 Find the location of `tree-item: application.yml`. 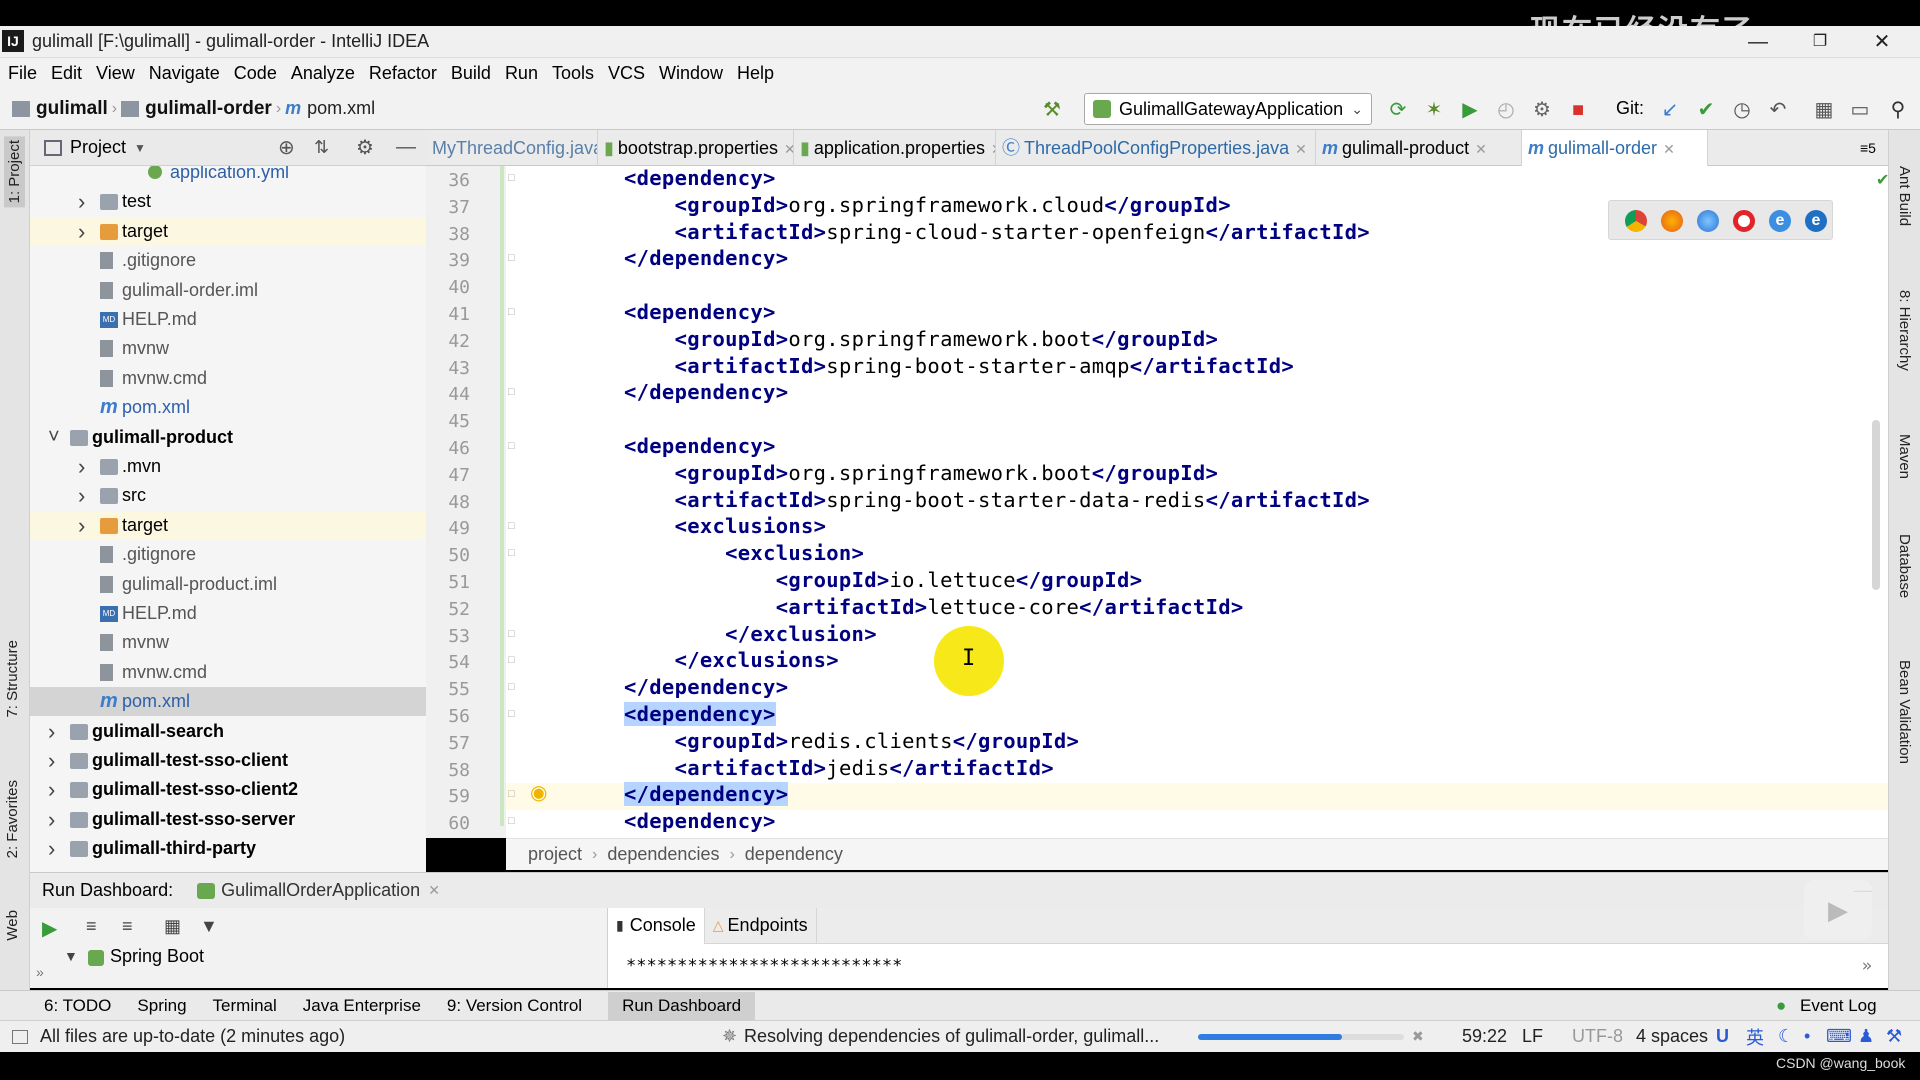

tree-item: application.yml is located at coordinates (228, 176).